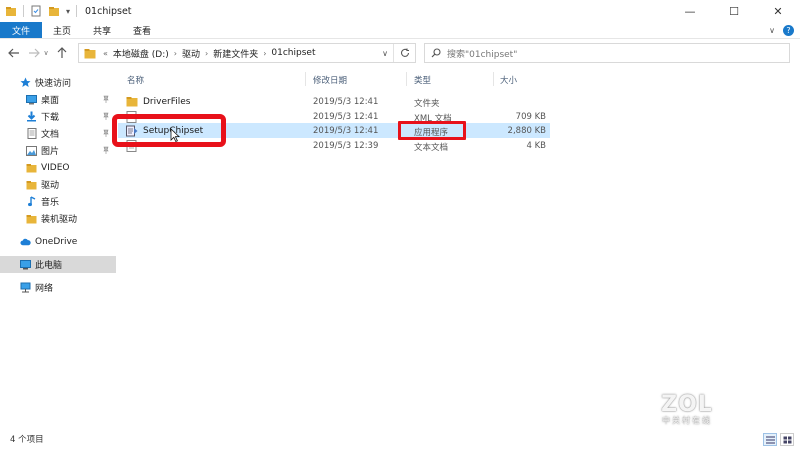 This screenshot has width=800, height=450. I want to click on forward-button, so click(34, 53).